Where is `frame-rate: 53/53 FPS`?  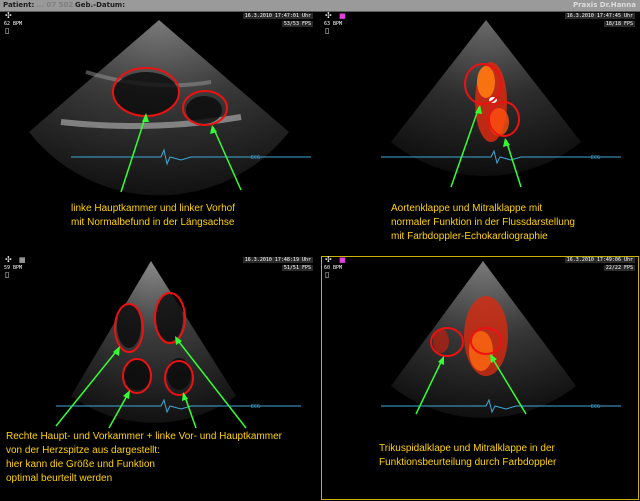 frame-rate: 53/53 FPS is located at coordinates (297, 24).